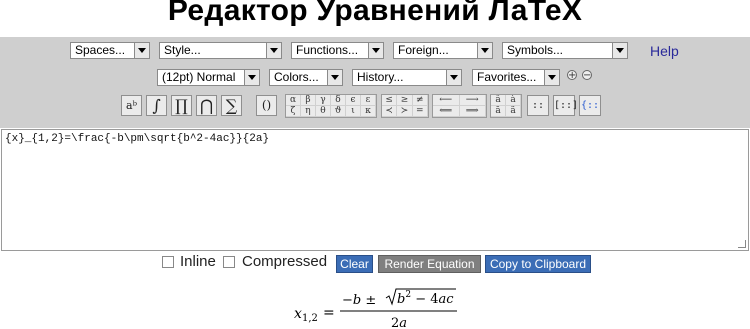  I want to click on grave-accent-button: à, so click(513, 100).